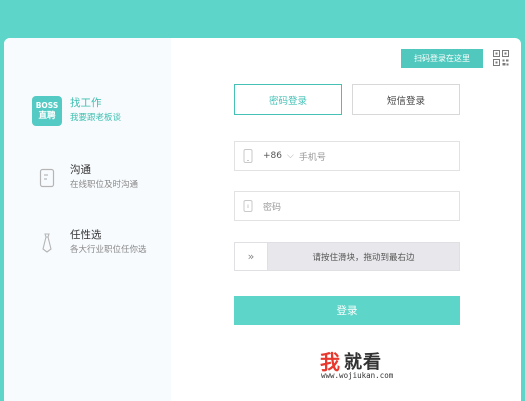 The width and height of the screenshot is (525, 401). What do you see at coordinates (47, 178) in the screenshot?
I see `chat-icon` at bounding box center [47, 178].